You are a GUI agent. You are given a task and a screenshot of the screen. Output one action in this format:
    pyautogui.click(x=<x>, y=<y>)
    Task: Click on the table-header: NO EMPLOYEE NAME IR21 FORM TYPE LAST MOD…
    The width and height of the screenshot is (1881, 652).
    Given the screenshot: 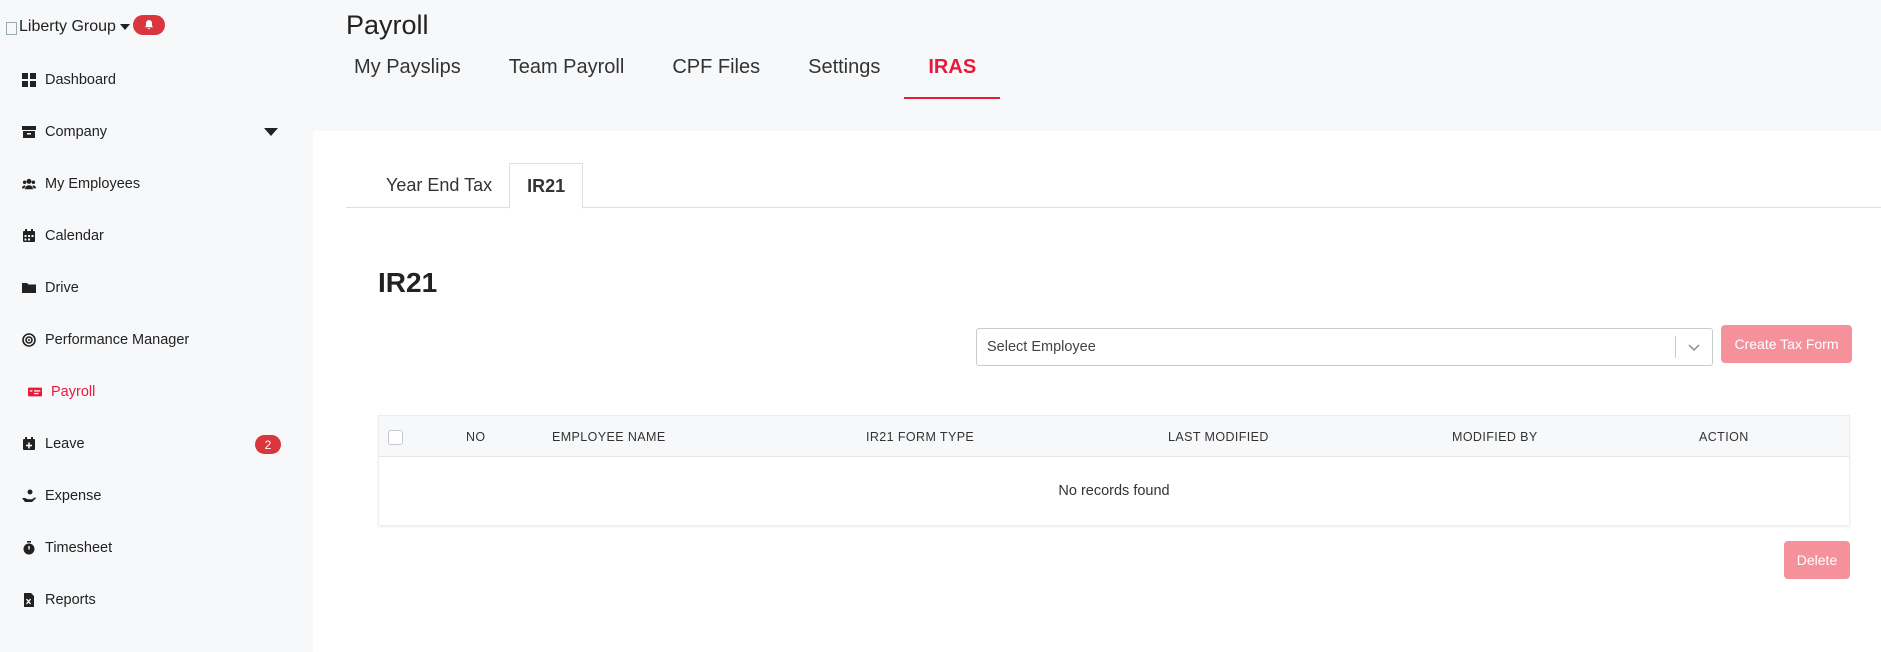 What is the action you would take?
    pyautogui.click(x=1114, y=436)
    